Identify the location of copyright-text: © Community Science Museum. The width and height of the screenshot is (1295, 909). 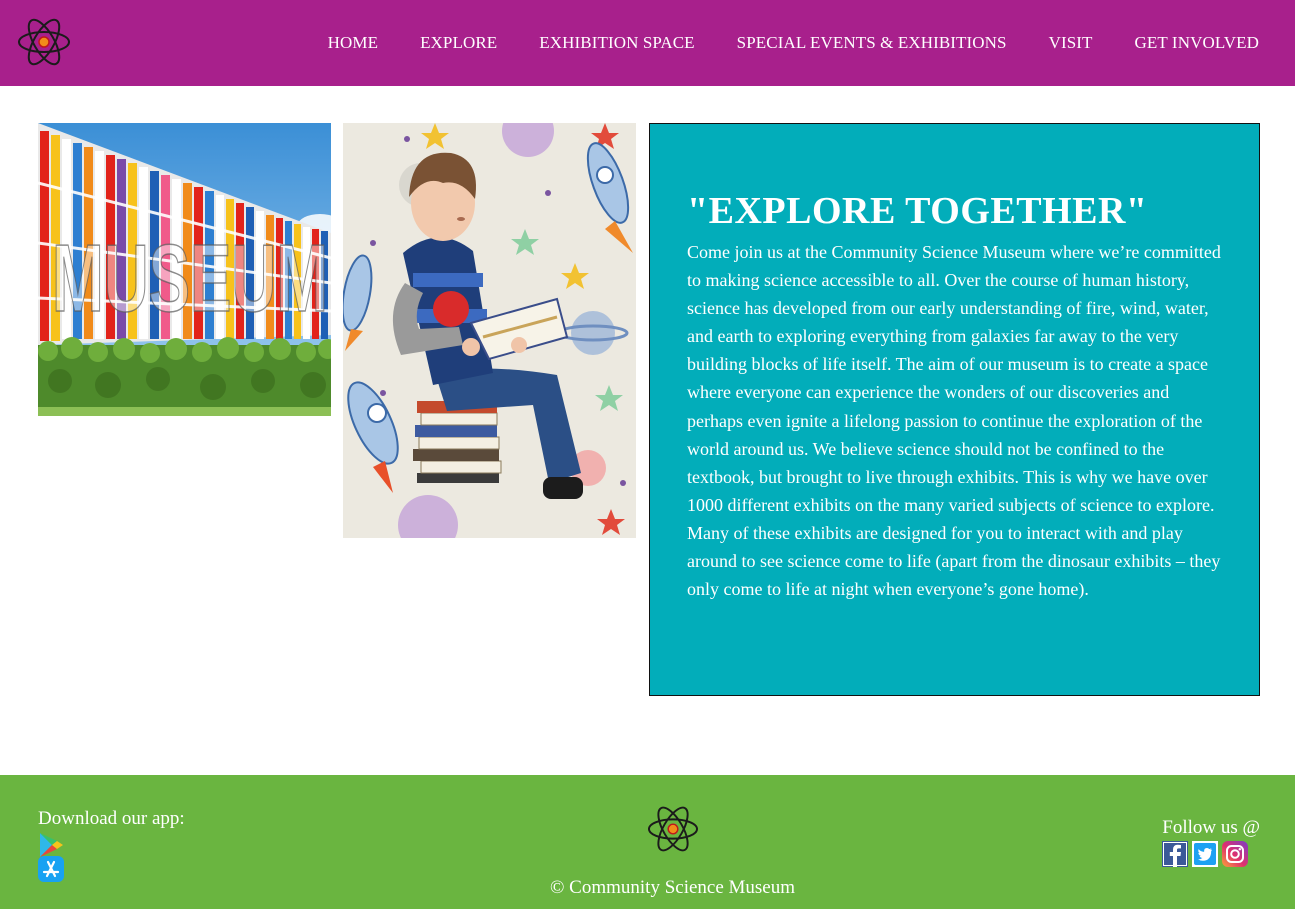
(672, 887).